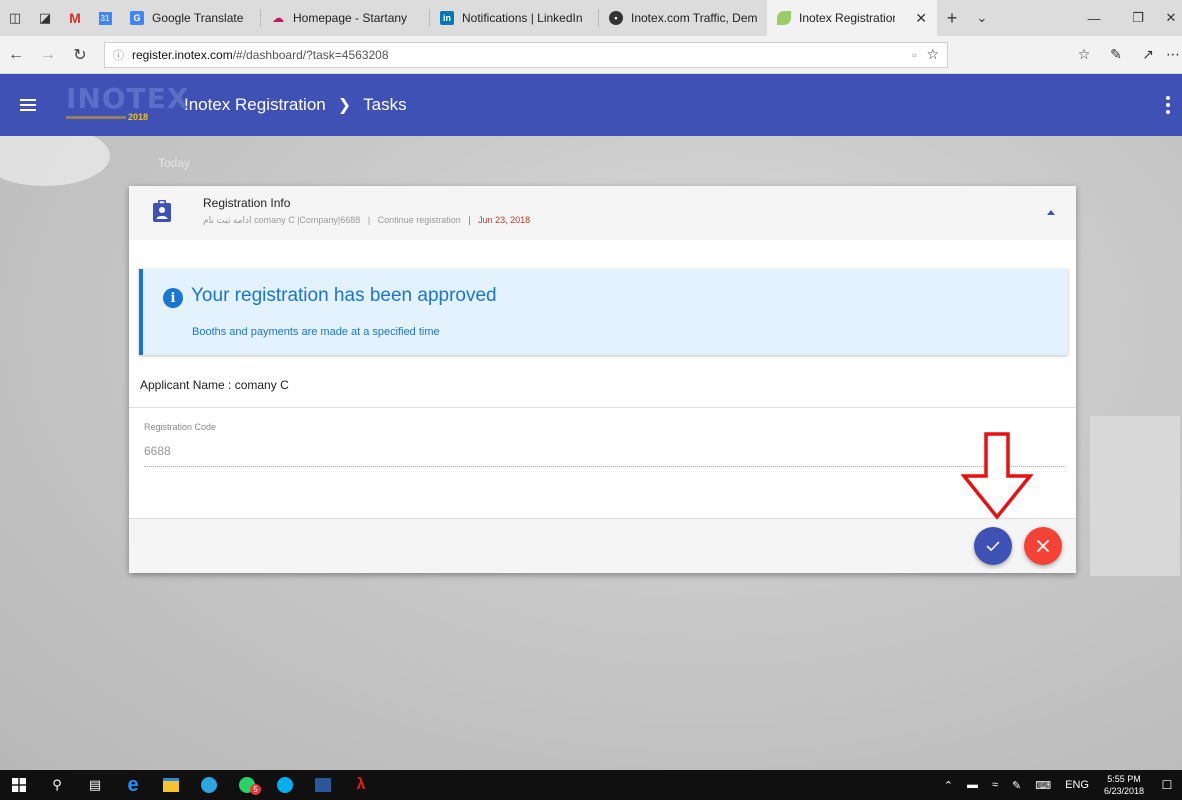  I want to click on breadcrumb: Inotex Registration ❯ Tasks, so click(295, 105).